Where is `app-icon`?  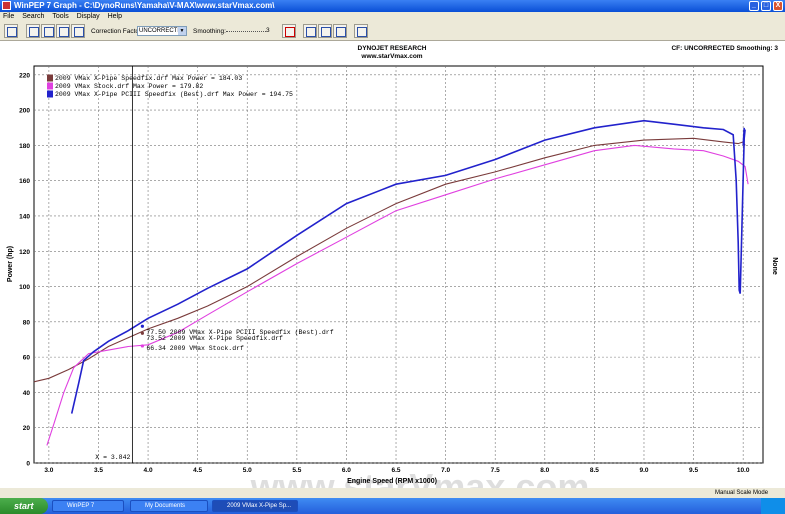 app-icon is located at coordinates (6, 5).